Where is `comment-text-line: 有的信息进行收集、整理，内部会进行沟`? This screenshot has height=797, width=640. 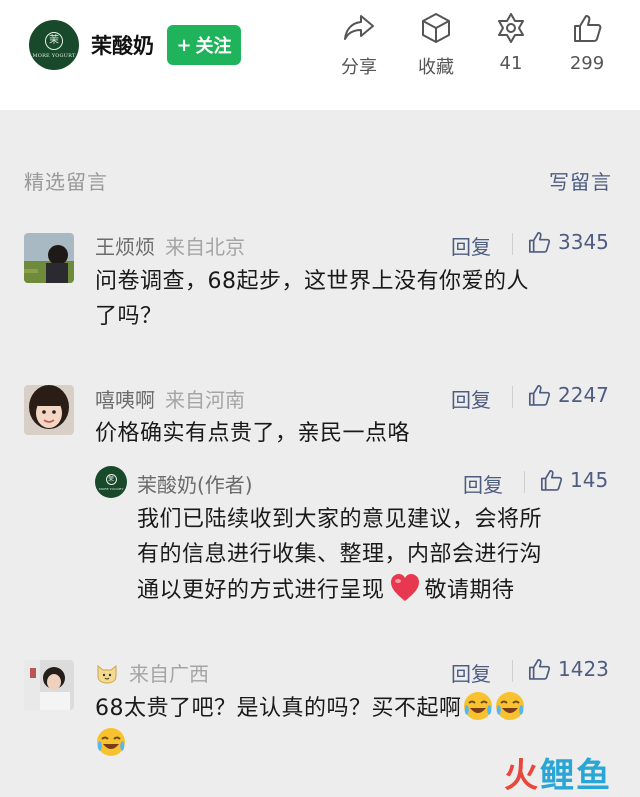 comment-text-line: 有的信息进行收集、整理，内部会进行沟 is located at coordinates (340, 554).